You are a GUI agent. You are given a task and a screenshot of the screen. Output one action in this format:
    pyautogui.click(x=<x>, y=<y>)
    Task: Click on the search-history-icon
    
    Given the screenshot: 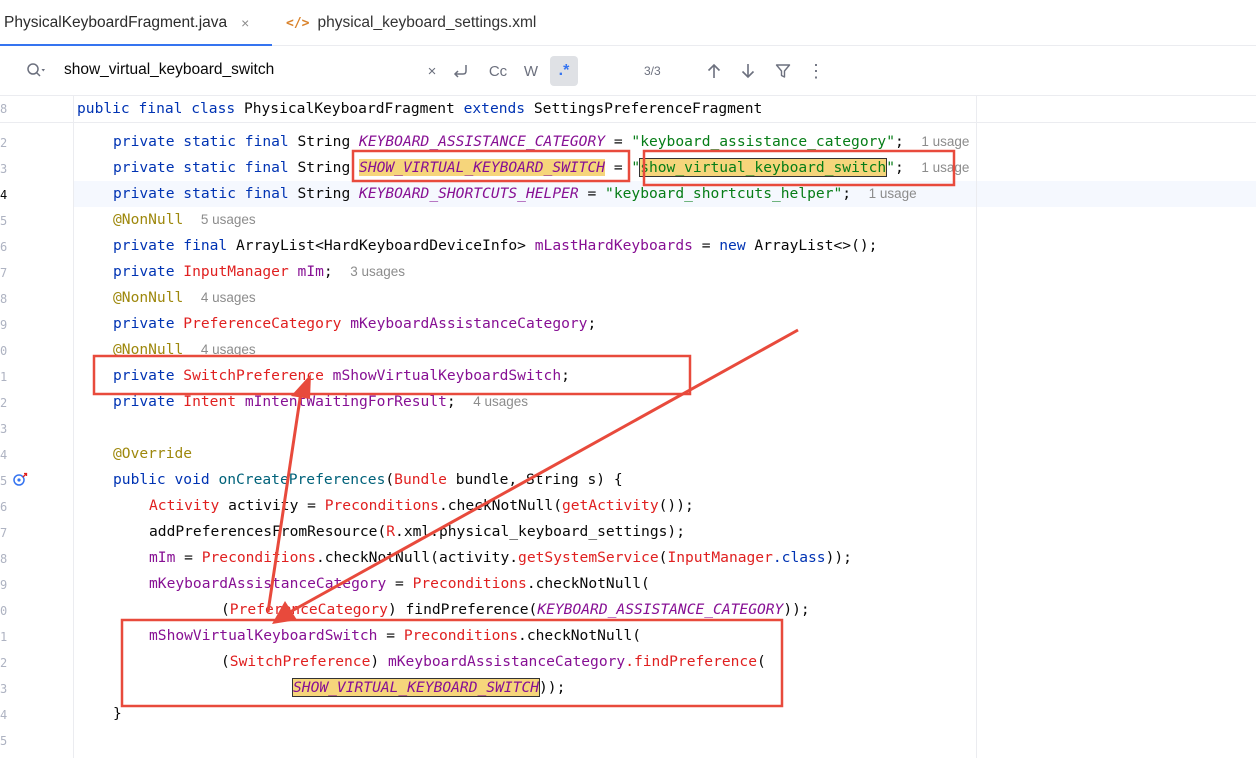 What is the action you would take?
    pyautogui.click(x=36, y=71)
    